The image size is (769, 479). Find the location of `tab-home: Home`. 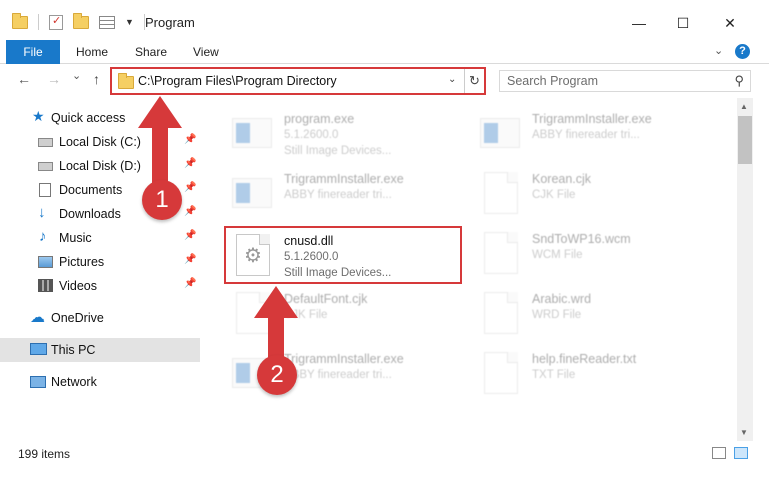

tab-home: Home is located at coordinates (92, 52).